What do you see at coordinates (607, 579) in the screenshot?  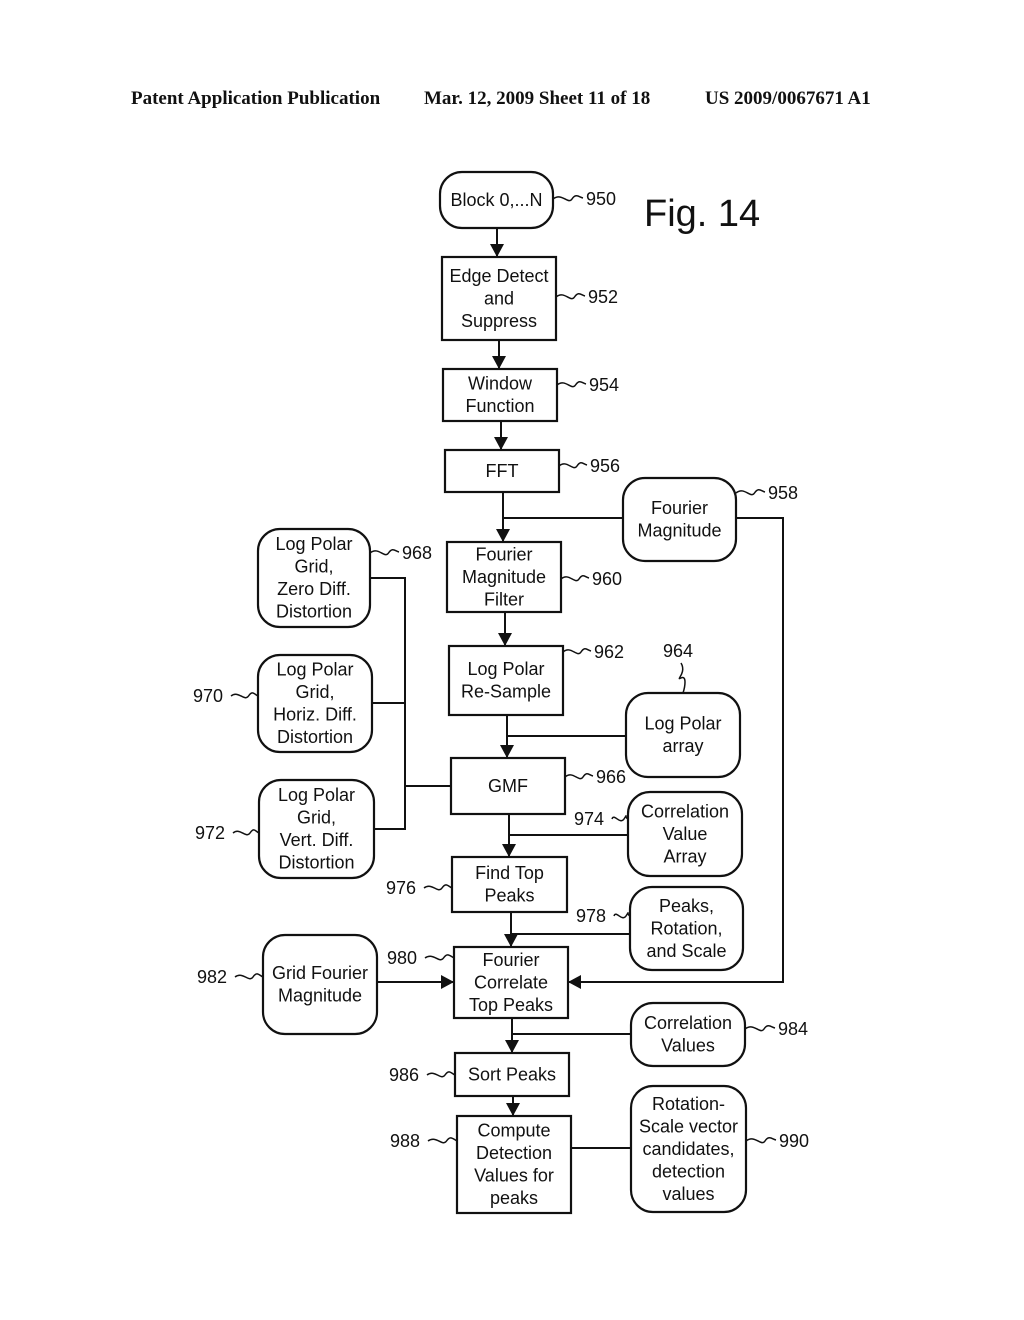 I see `reference-numeral: 960` at bounding box center [607, 579].